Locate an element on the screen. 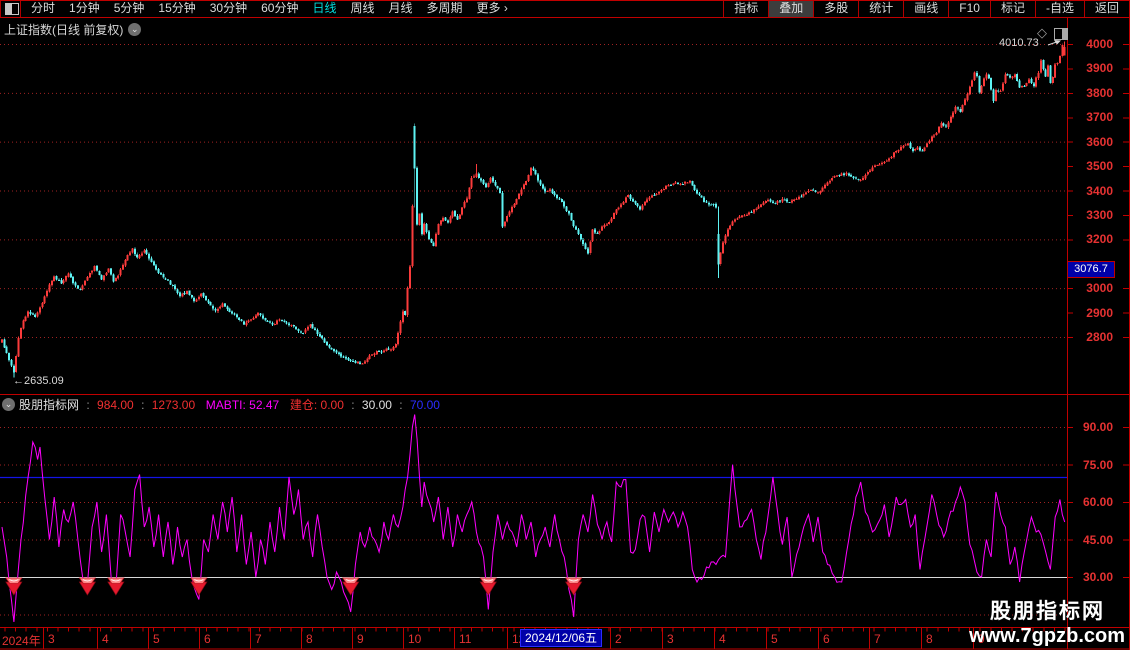  watermark-site-name: 股朋指标网 is located at coordinates (1047, 611).